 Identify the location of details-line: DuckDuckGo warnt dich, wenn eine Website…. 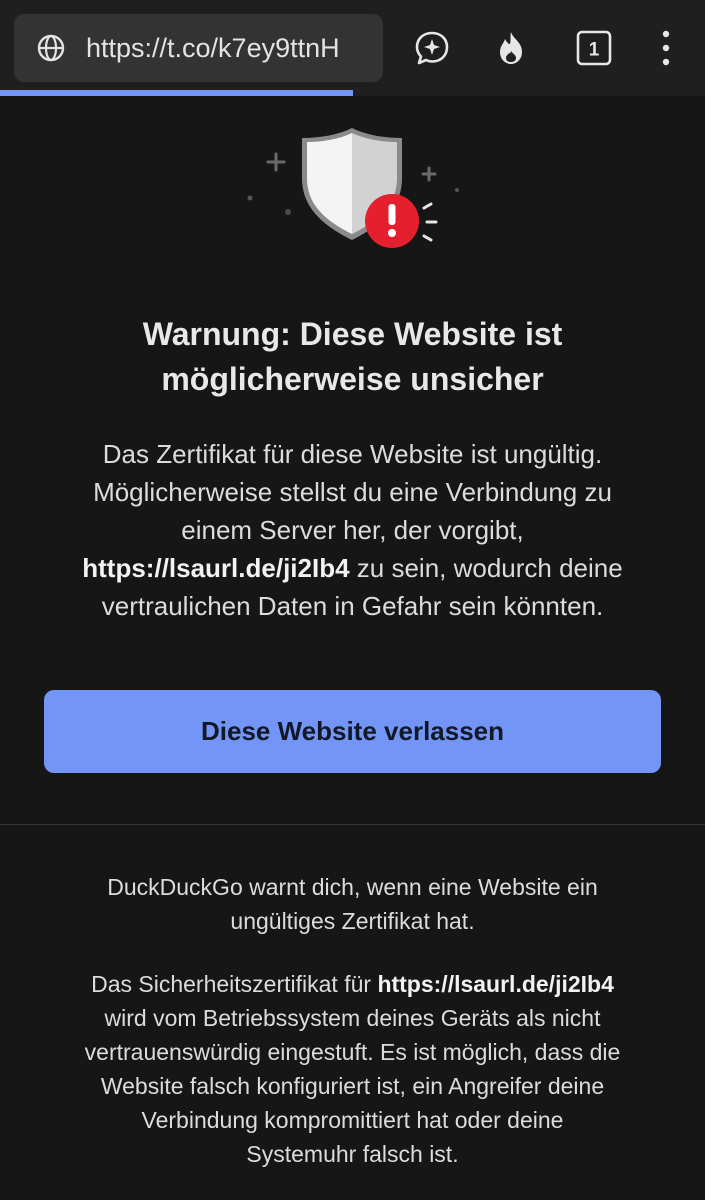
(352, 887).